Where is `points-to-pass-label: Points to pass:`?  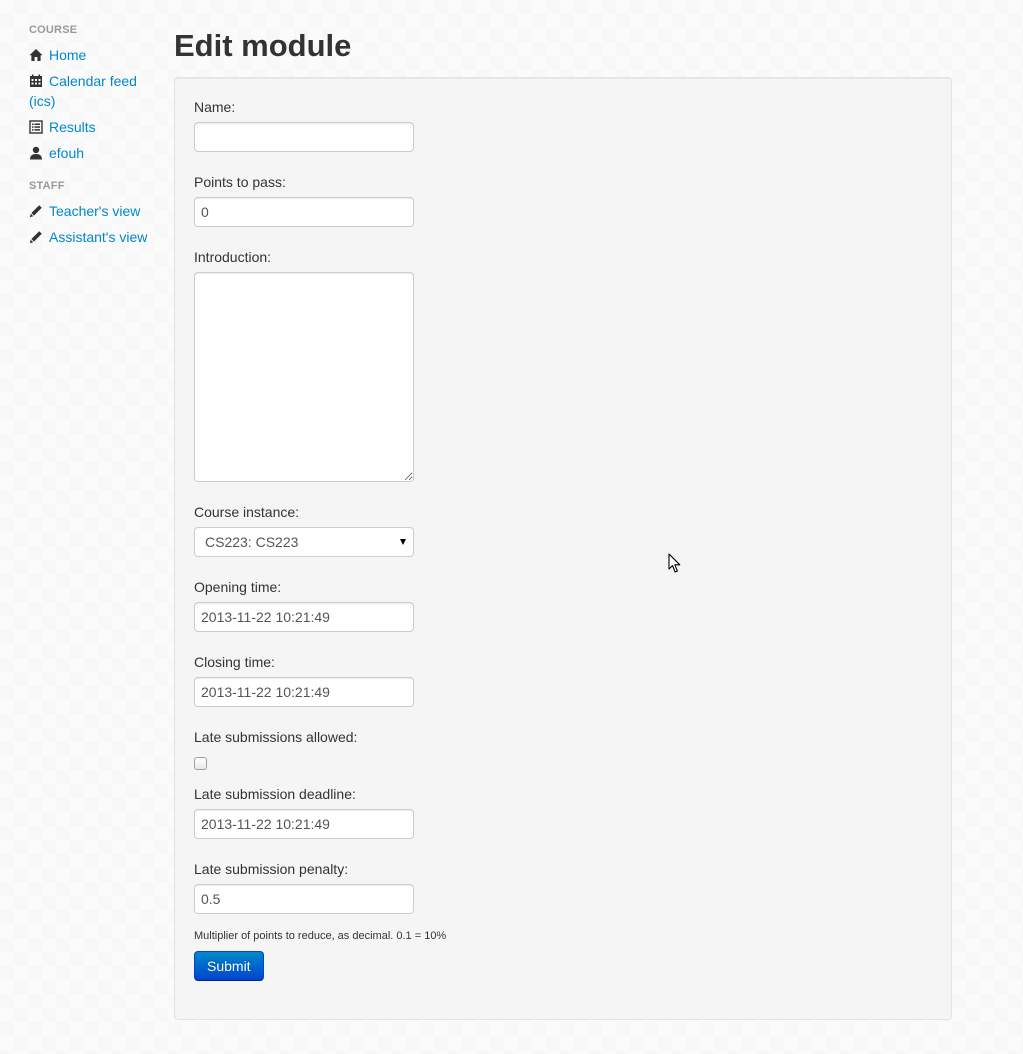
points-to-pass-label: Points to pass: is located at coordinates (240, 182).